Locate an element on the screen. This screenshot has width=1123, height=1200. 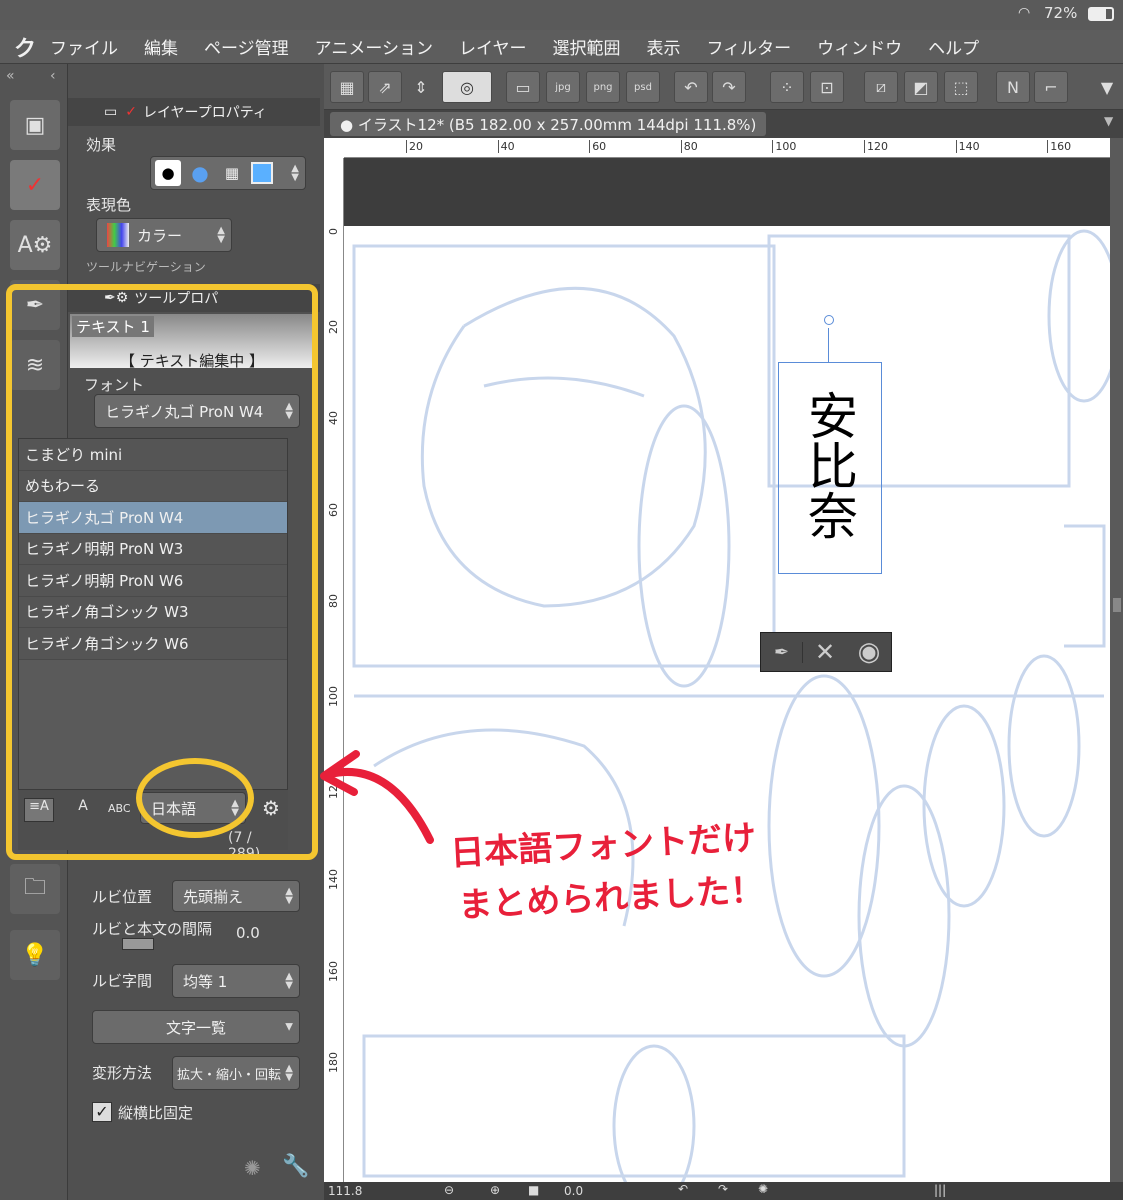
menu-item: アニメーション is located at coordinates (374, 46).